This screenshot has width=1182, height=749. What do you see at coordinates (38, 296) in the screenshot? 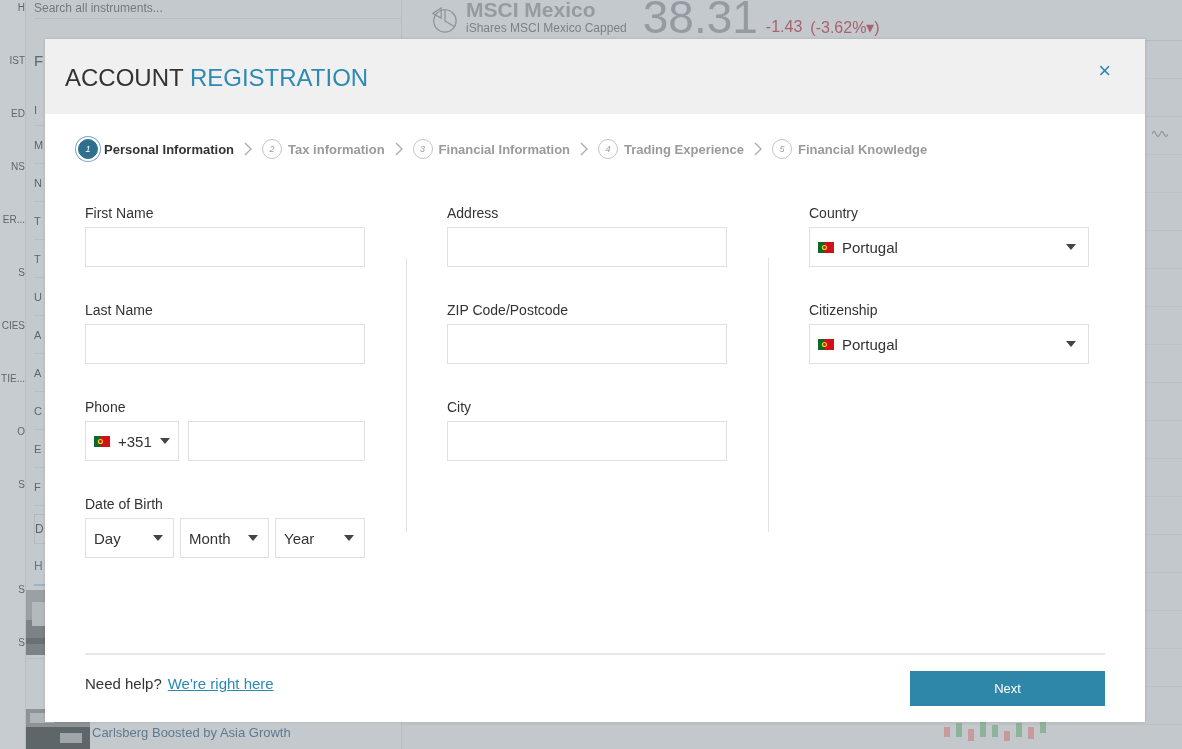
I see `list-item: U` at bounding box center [38, 296].